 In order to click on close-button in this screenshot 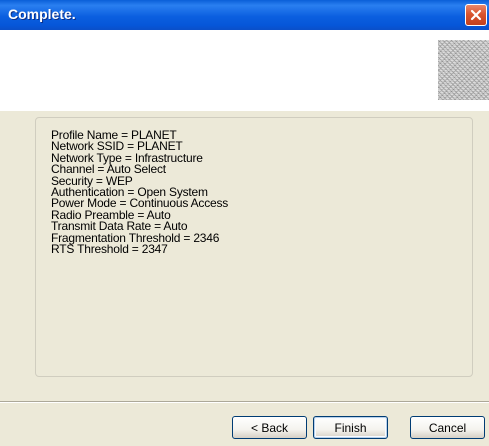, I will do `click(476, 15)`.